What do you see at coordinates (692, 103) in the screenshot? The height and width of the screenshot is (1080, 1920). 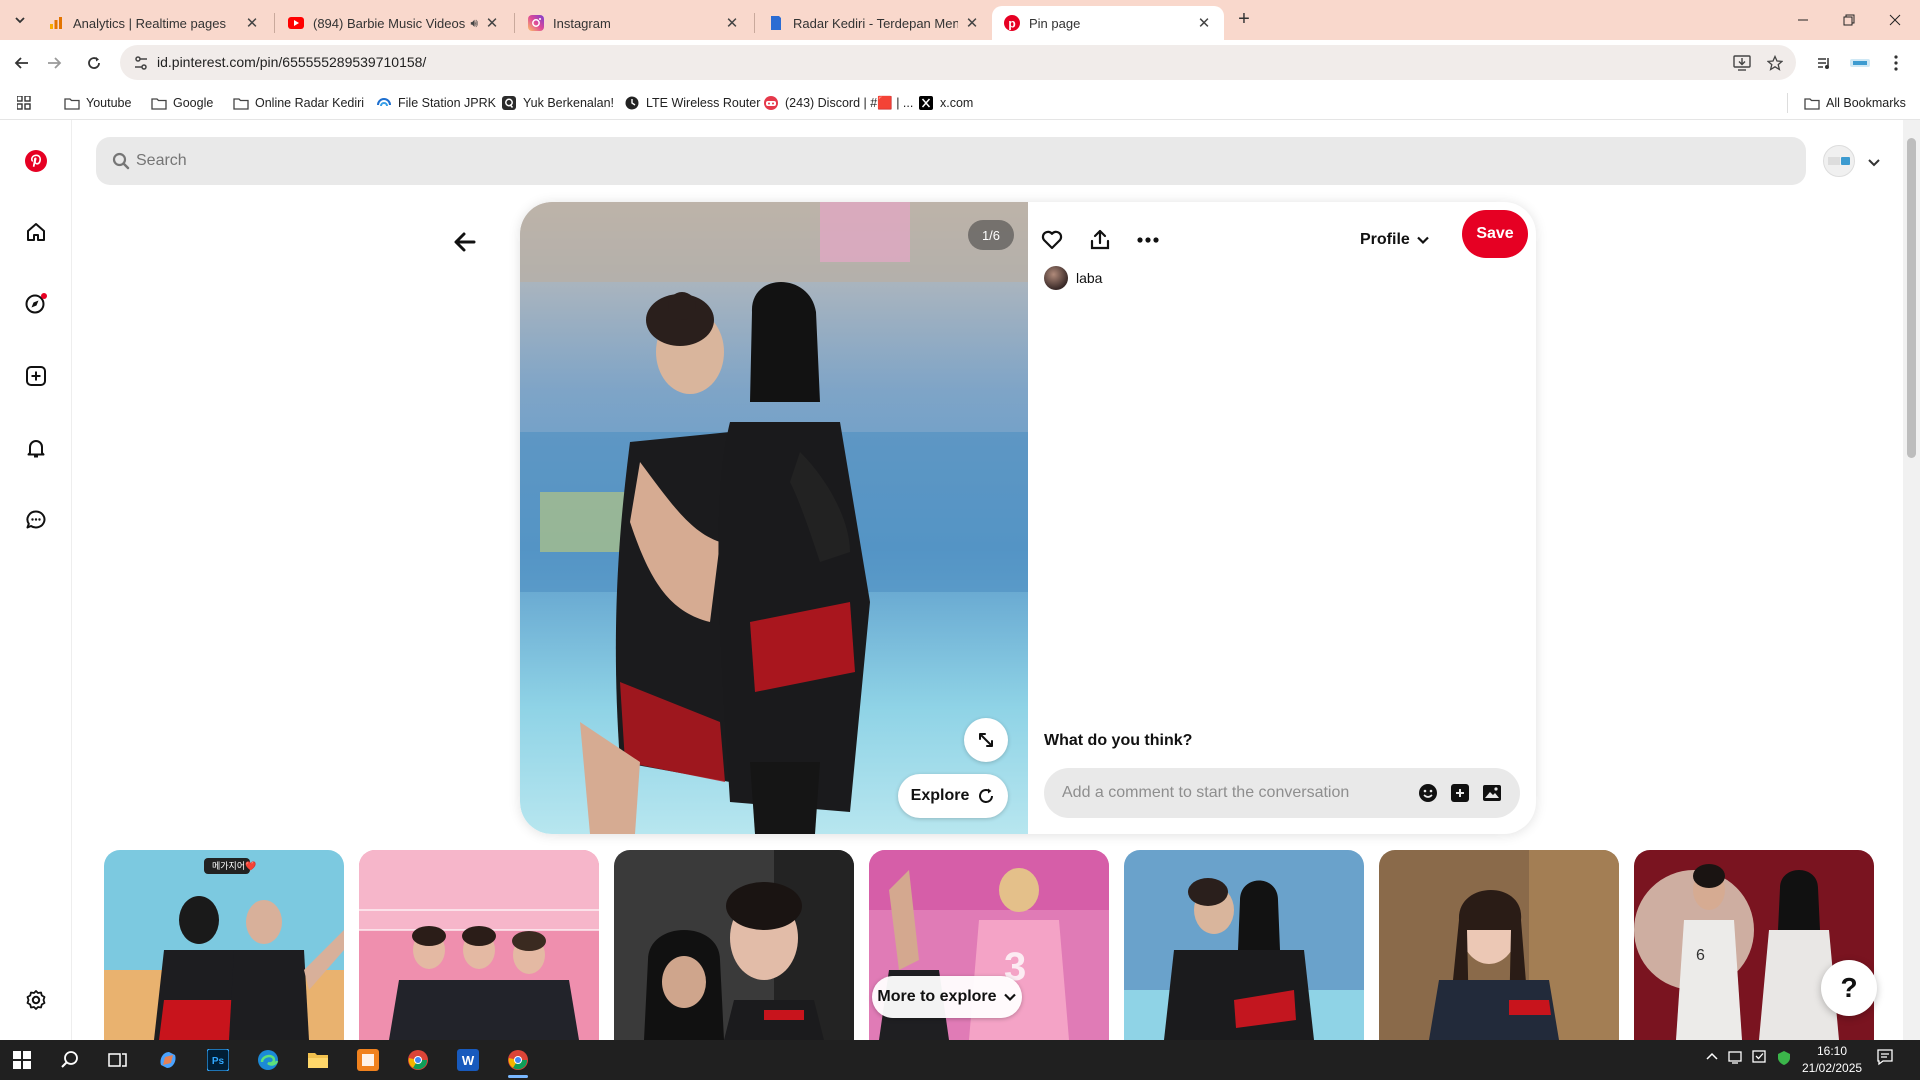 I see `bookmark-lte-router: LTE Wireless Router` at bounding box center [692, 103].